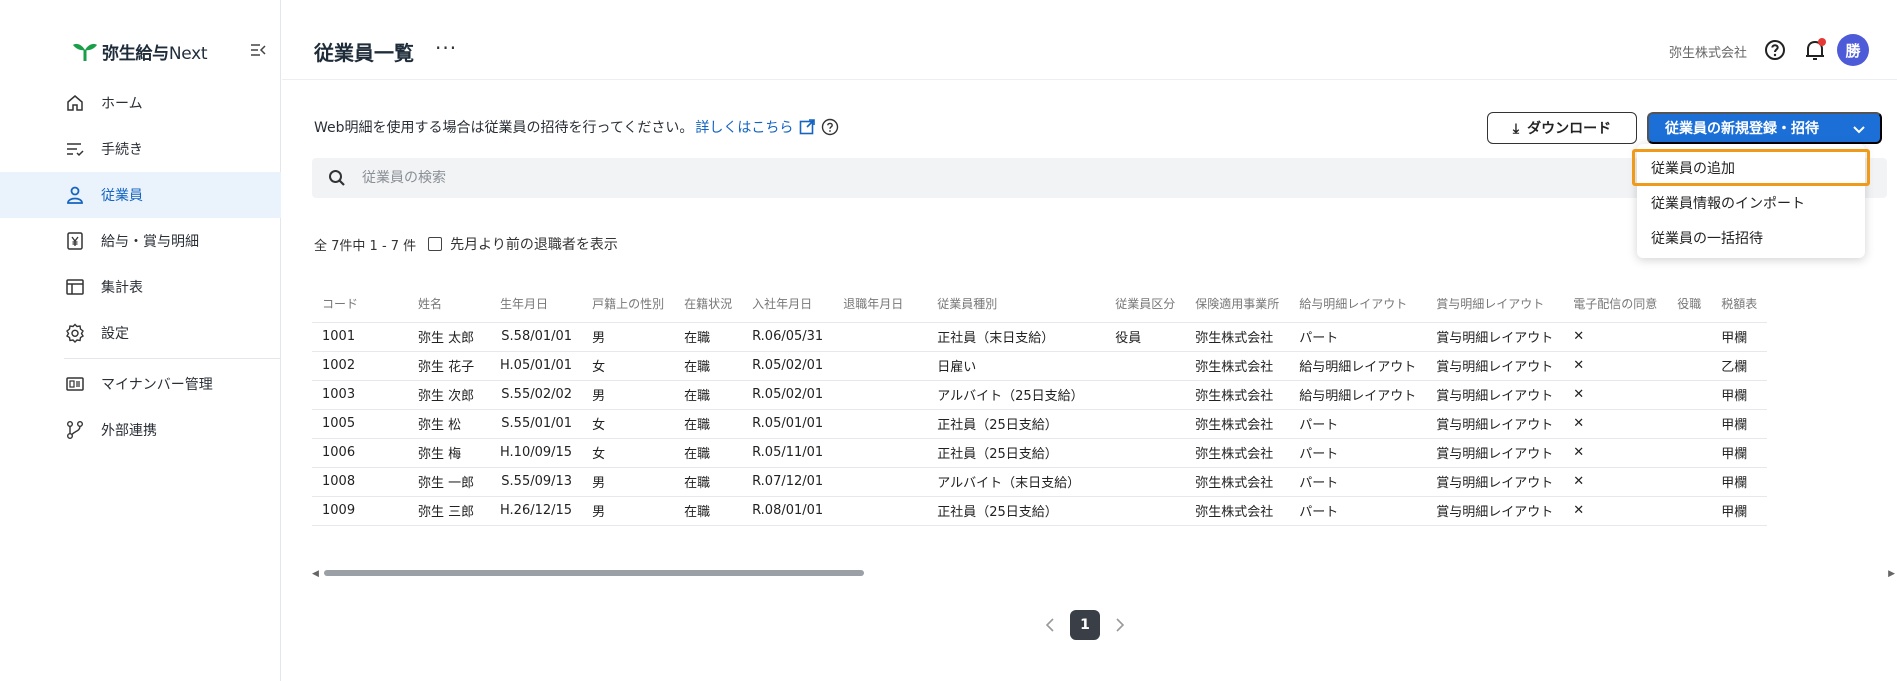  Describe the element at coordinates (662, 178) in the screenshot. I see `search-input` at that location.